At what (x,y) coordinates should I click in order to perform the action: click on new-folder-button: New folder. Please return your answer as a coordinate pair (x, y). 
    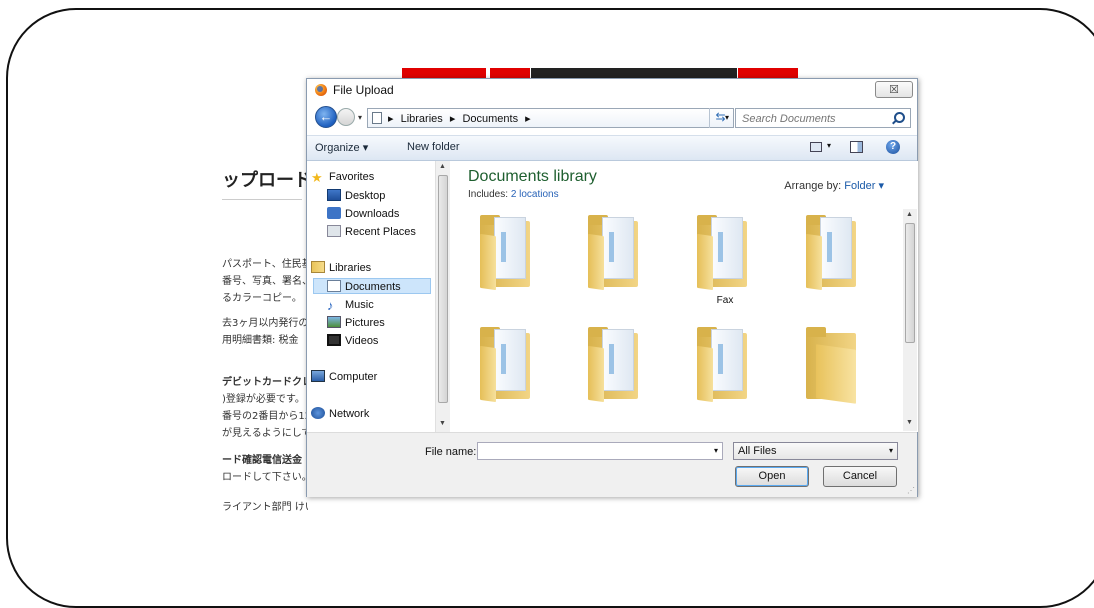
    Looking at the image, I should click on (433, 147).